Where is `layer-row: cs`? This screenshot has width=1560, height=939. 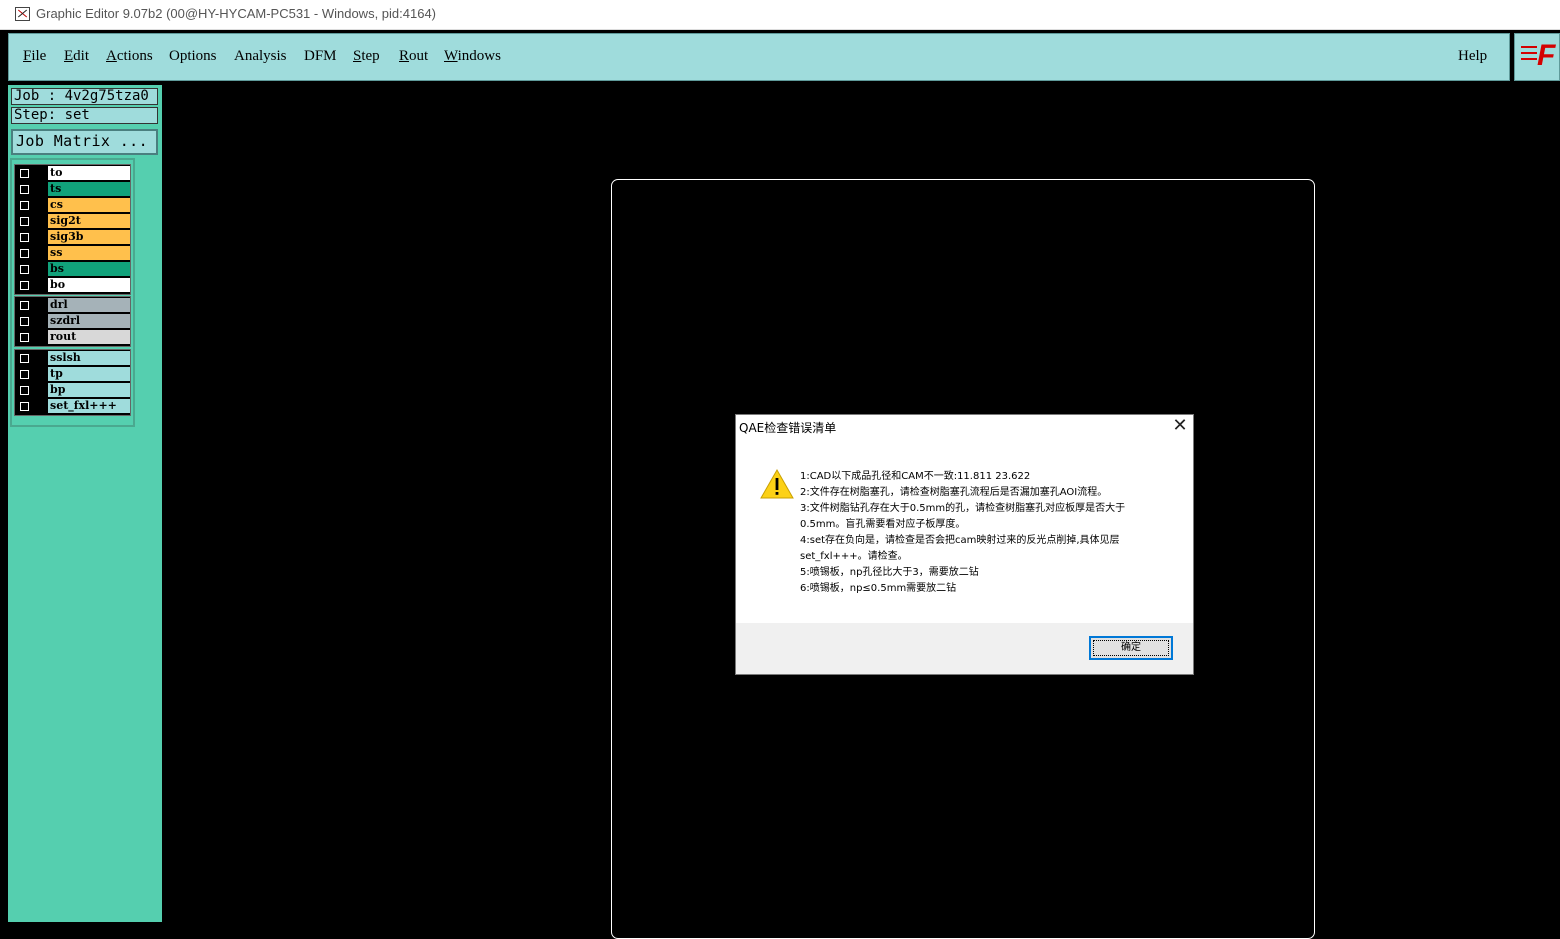
layer-row: cs is located at coordinates (72, 205).